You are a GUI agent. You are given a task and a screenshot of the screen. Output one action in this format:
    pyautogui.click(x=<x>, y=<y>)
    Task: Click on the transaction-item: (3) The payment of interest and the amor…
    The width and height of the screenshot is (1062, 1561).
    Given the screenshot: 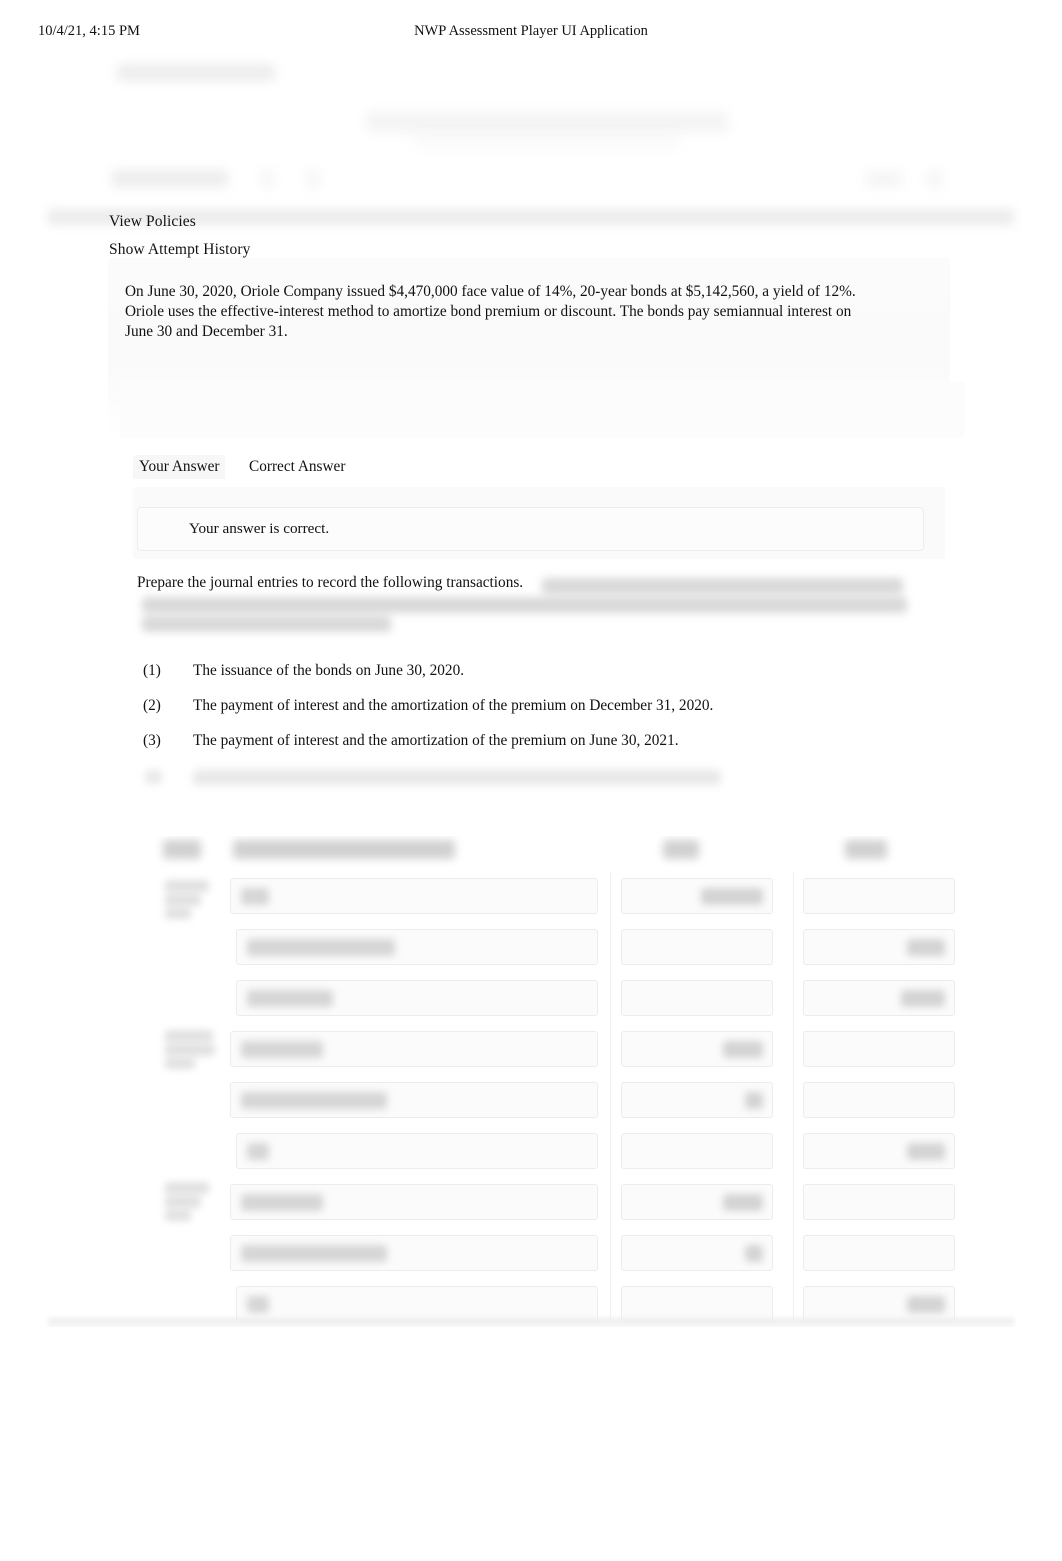 What is the action you would take?
    pyautogui.click(x=450, y=744)
    